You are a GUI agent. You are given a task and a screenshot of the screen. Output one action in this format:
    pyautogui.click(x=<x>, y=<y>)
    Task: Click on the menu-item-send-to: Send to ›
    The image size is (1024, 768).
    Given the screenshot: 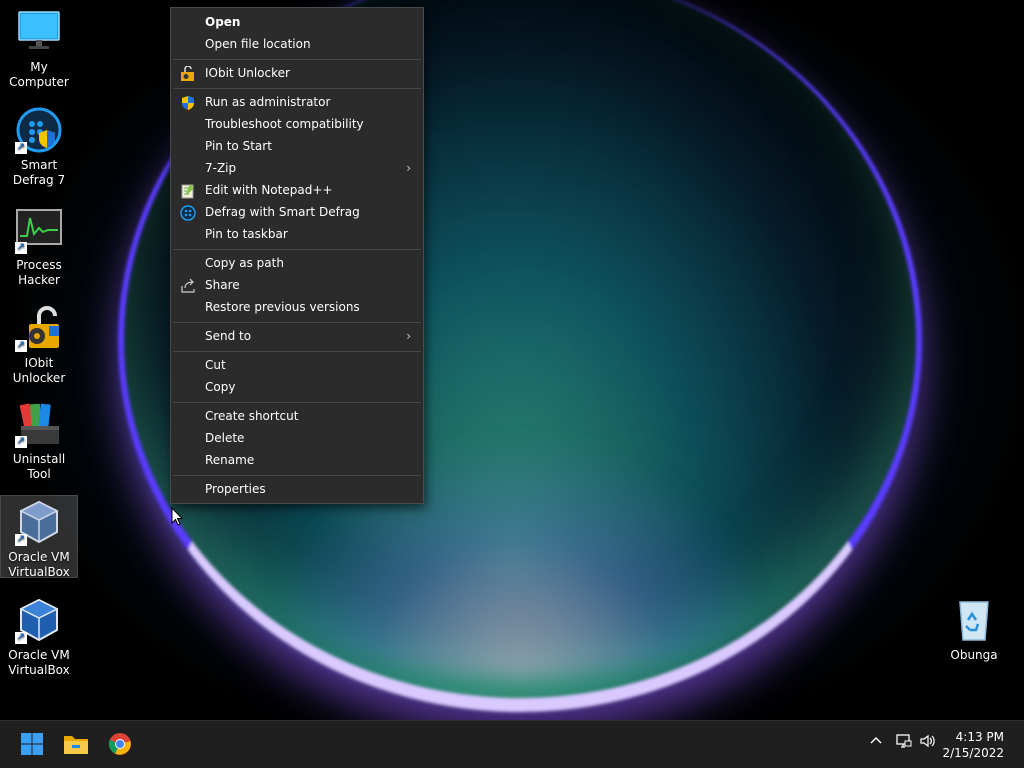 What is the action you would take?
    pyautogui.click(x=297, y=337)
    